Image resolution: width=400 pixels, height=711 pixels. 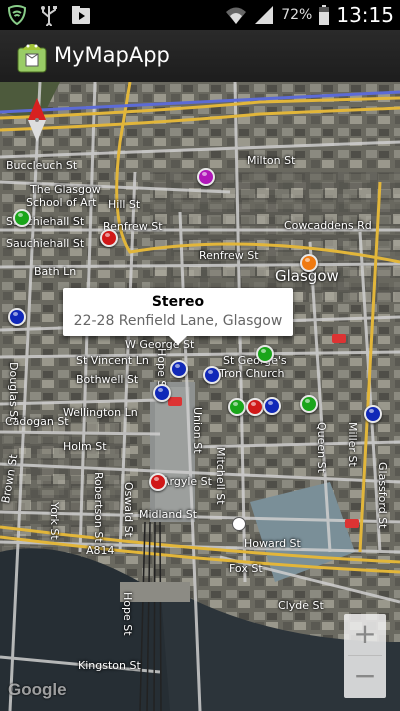 What do you see at coordinates (264, 15) in the screenshot?
I see `signal-icon` at bounding box center [264, 15].